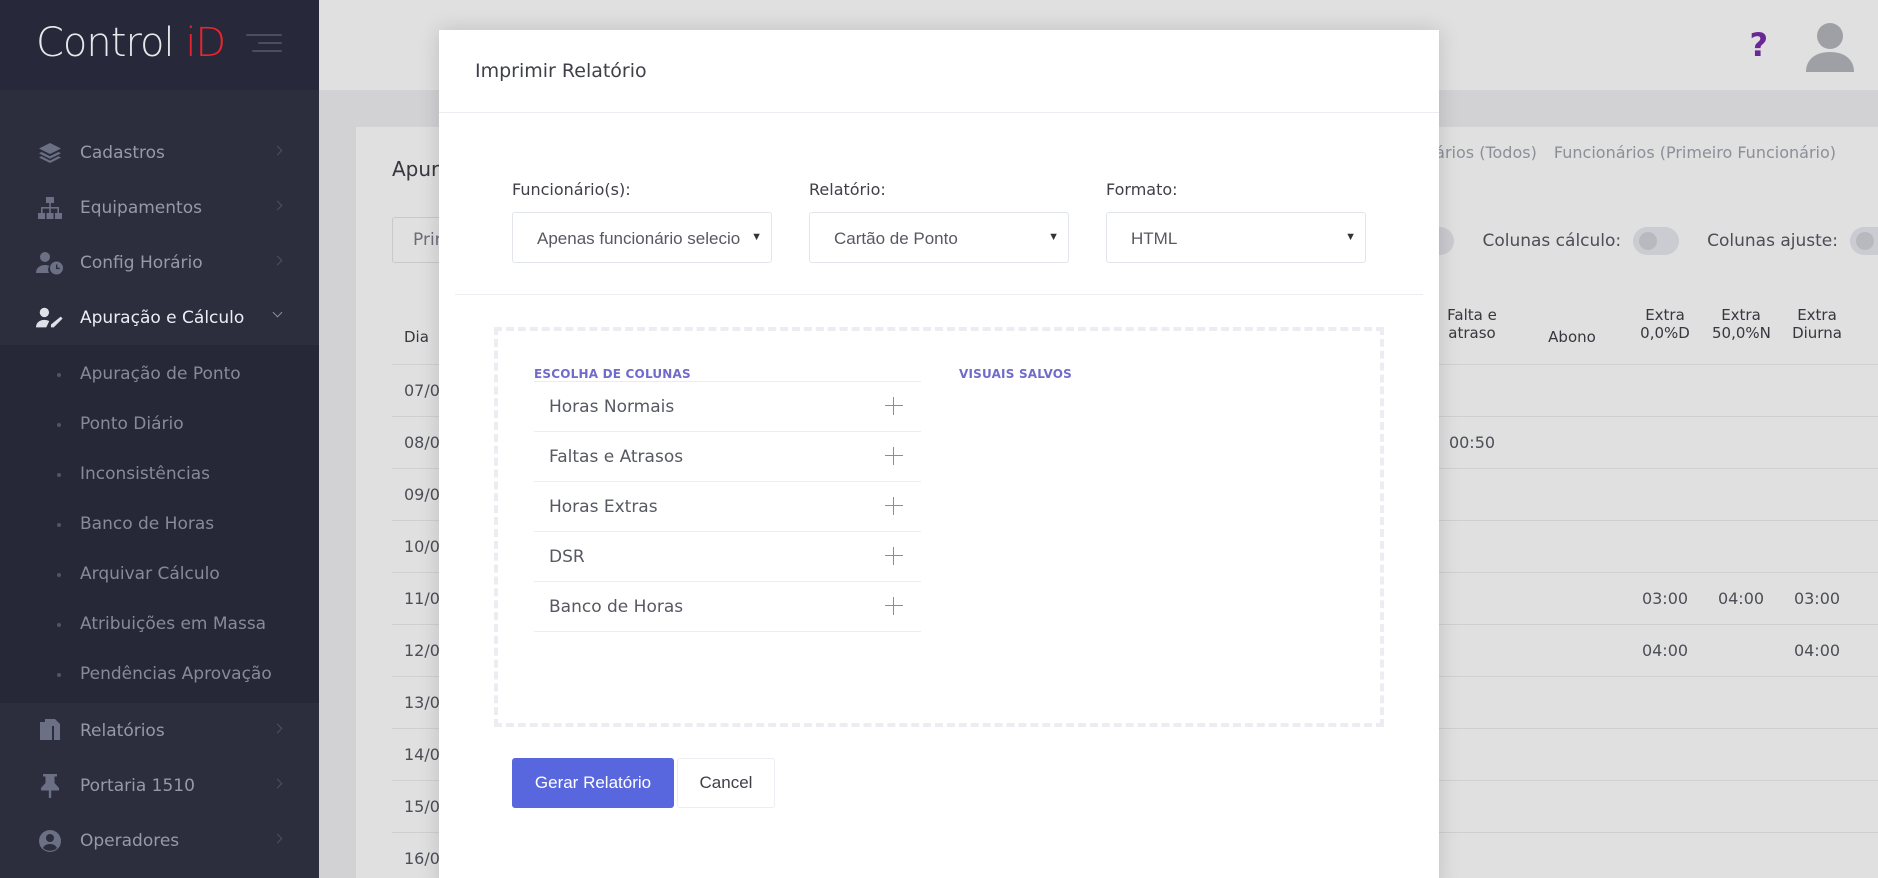  Describe the element at coordinates (122, 152) in the screenshot. I see `sidebar-item-label: Cadastros` at that location.